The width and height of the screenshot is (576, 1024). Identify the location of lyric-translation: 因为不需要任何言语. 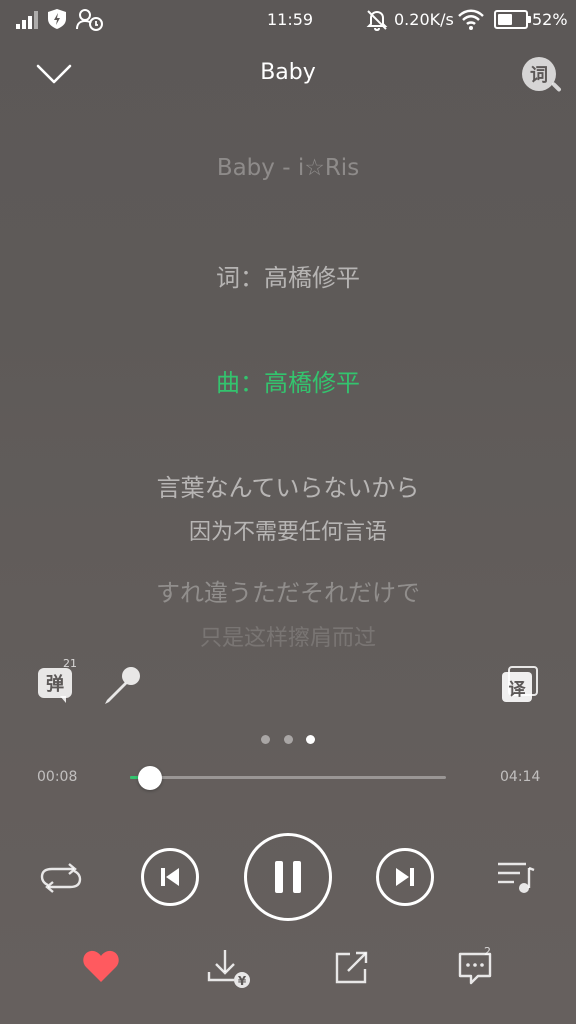
(287, 532).